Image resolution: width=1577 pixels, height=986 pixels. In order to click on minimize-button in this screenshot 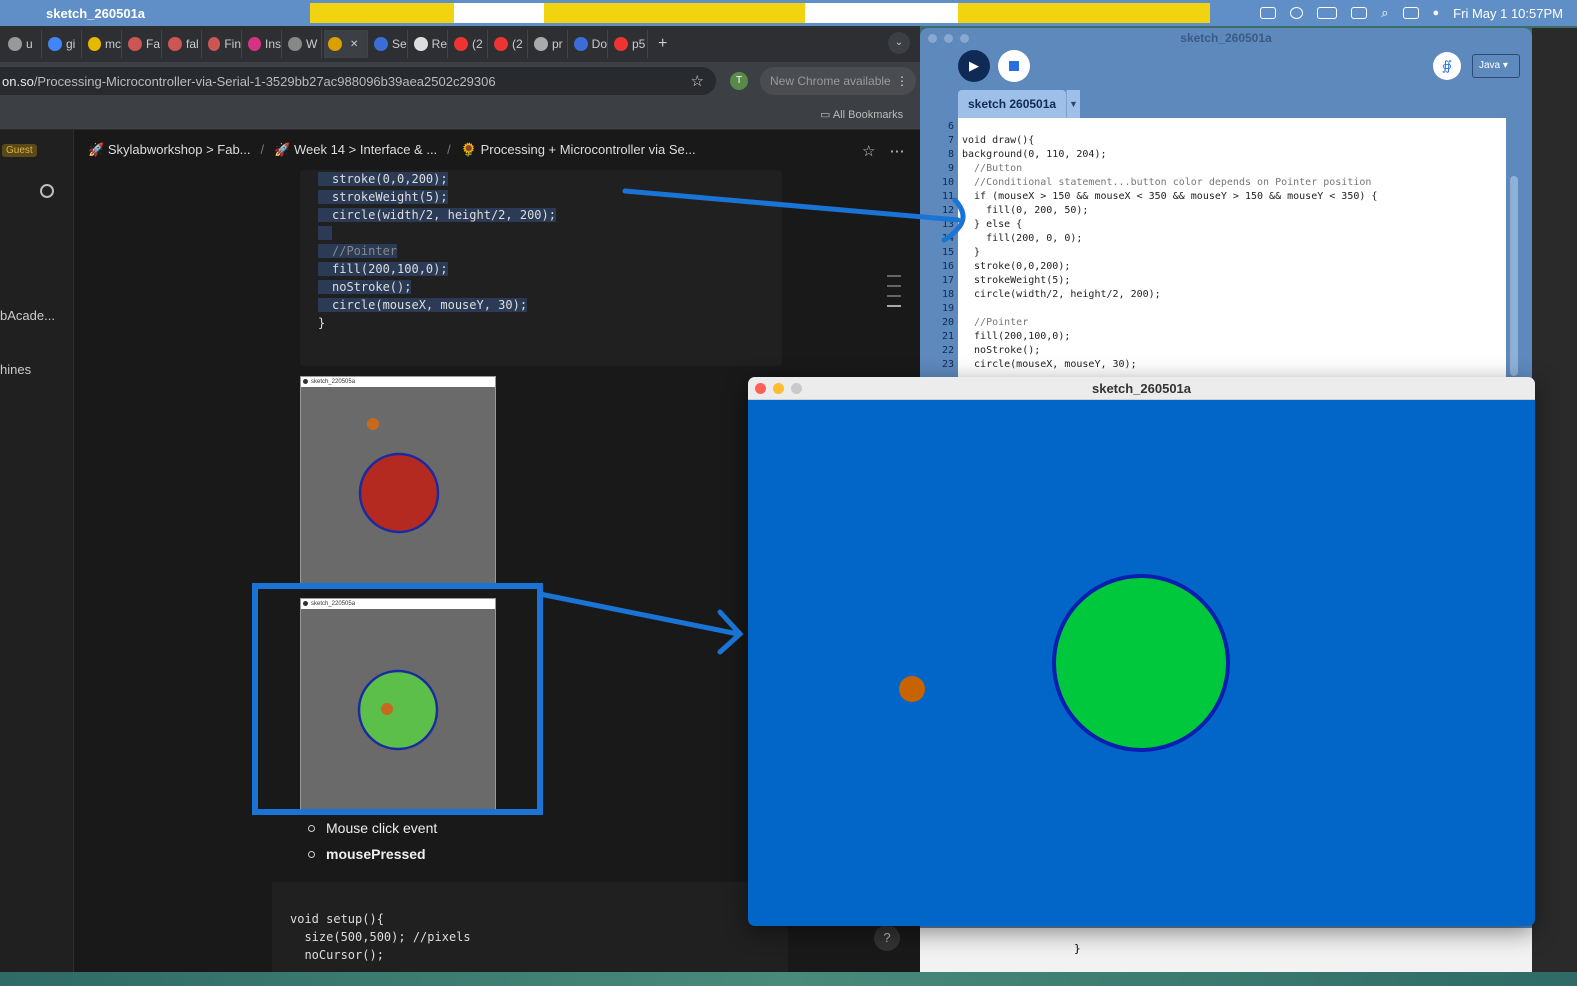, I will do `click(778, 388)`.